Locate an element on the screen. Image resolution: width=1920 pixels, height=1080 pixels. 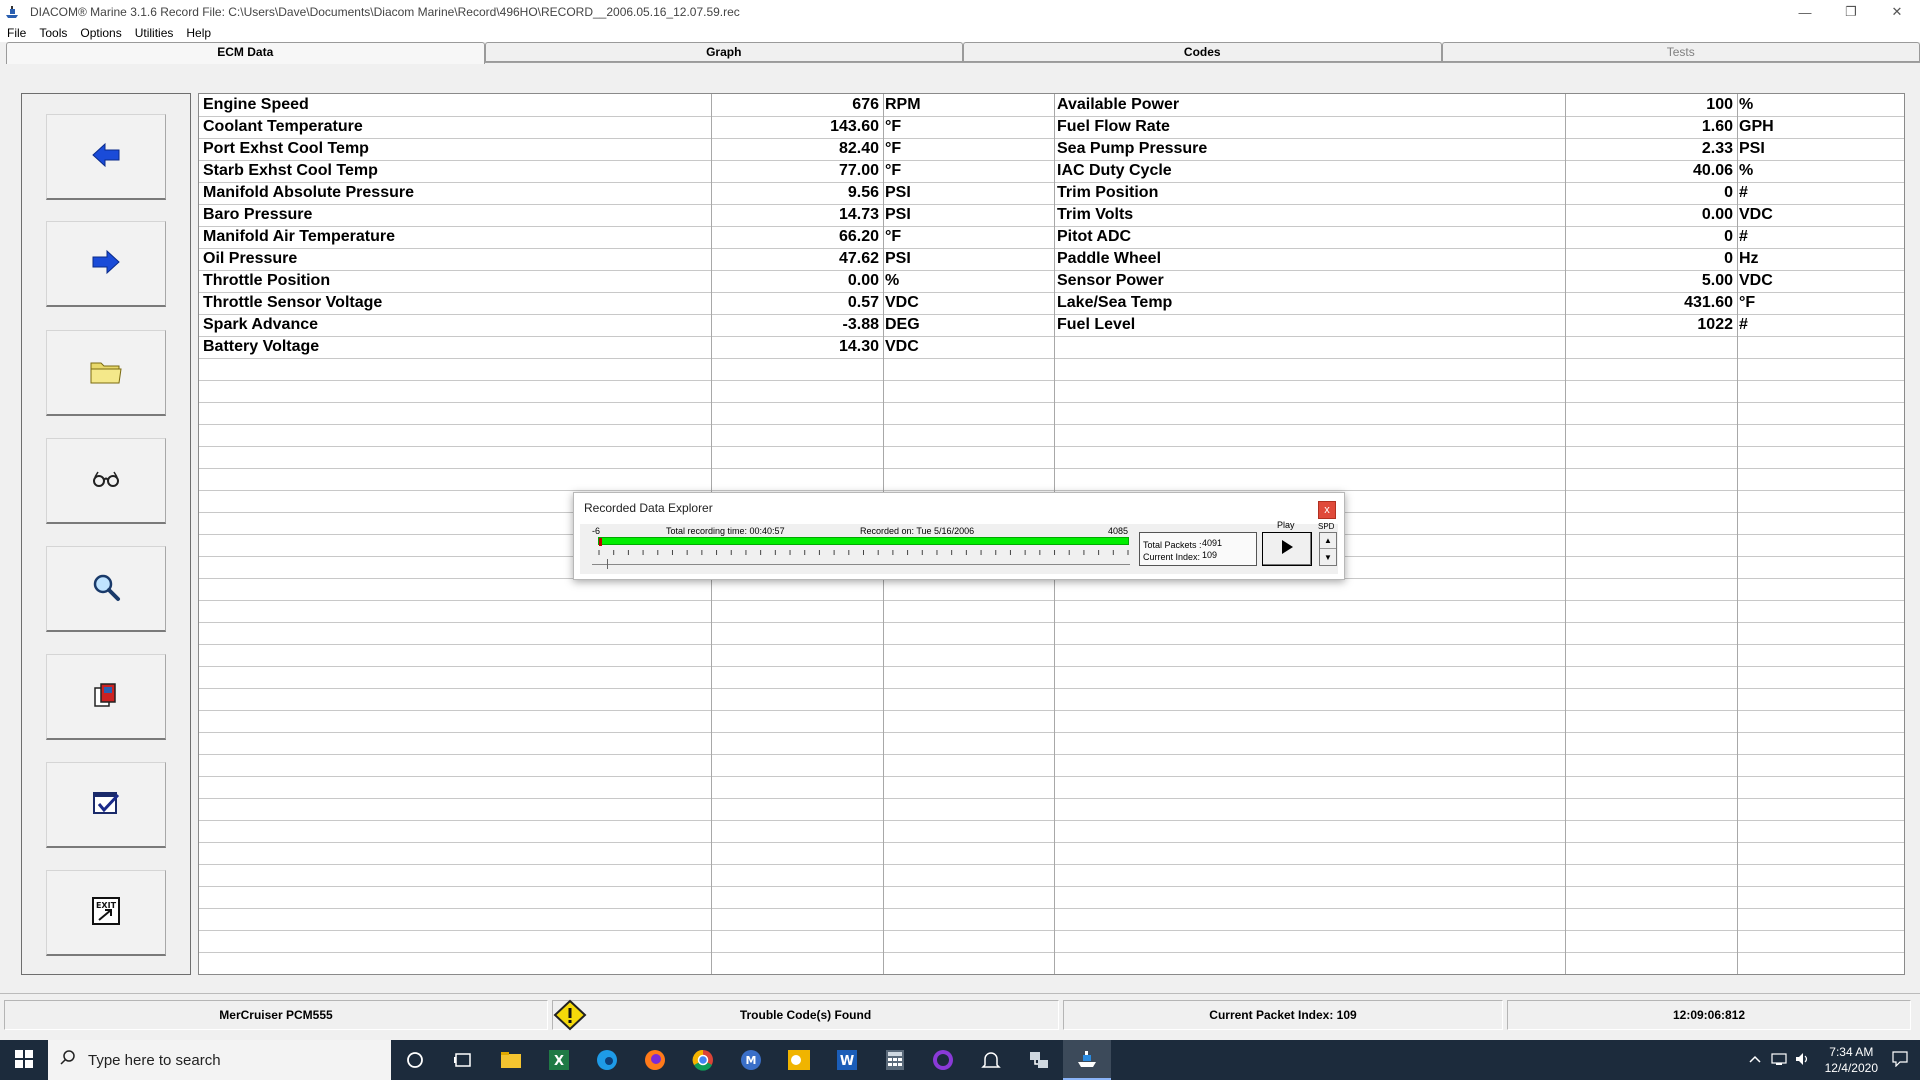
status-ecm-type: MerCruiser PCM555 is located at coordinates (276, 1015).